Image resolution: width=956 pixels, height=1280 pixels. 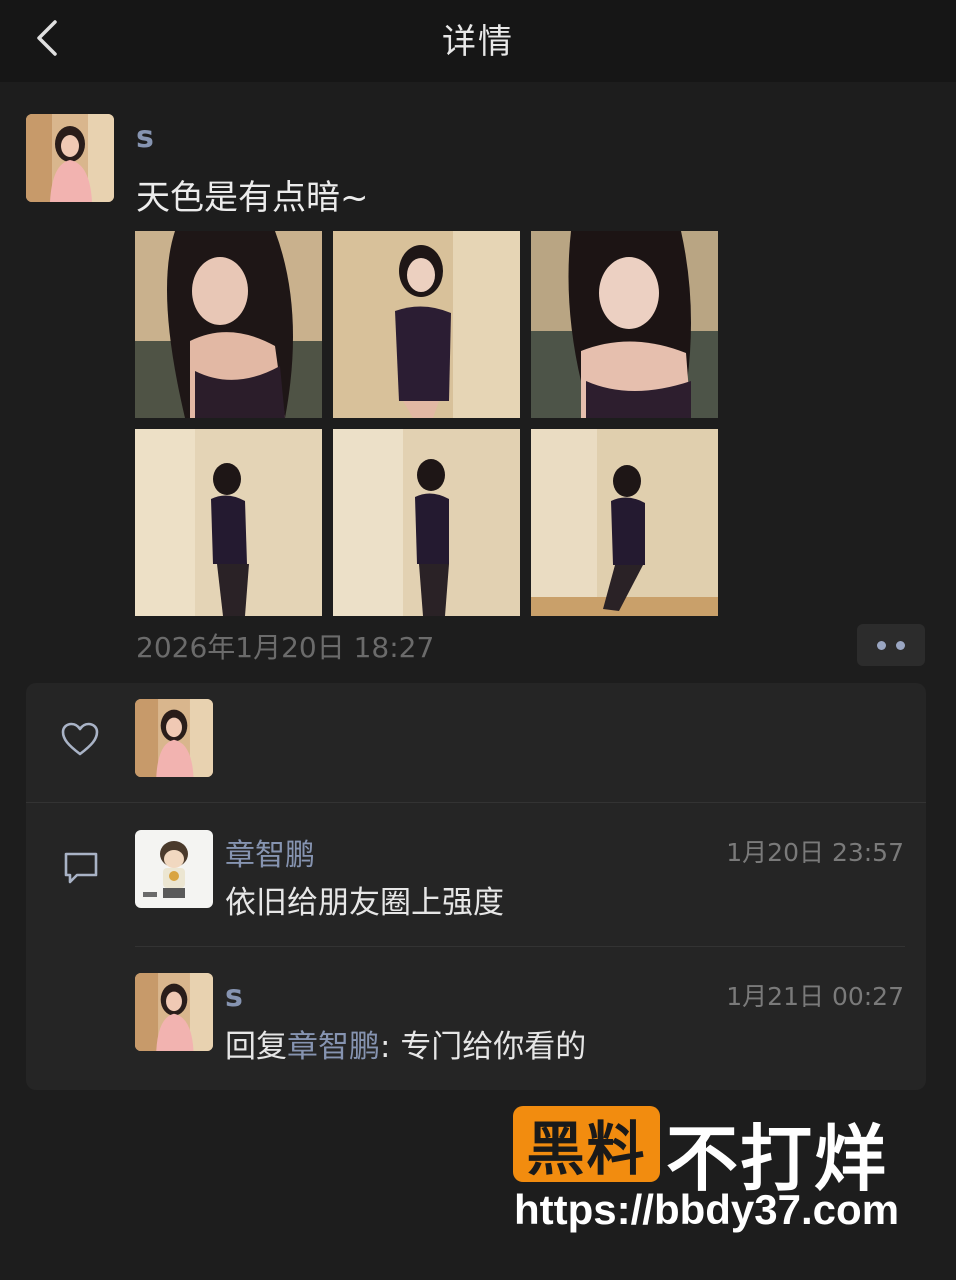 What do you see at coordinates (586, 1144) in the screenshot?
I see `watermark-badge: 黑料` at bounding box center [586, 1144].